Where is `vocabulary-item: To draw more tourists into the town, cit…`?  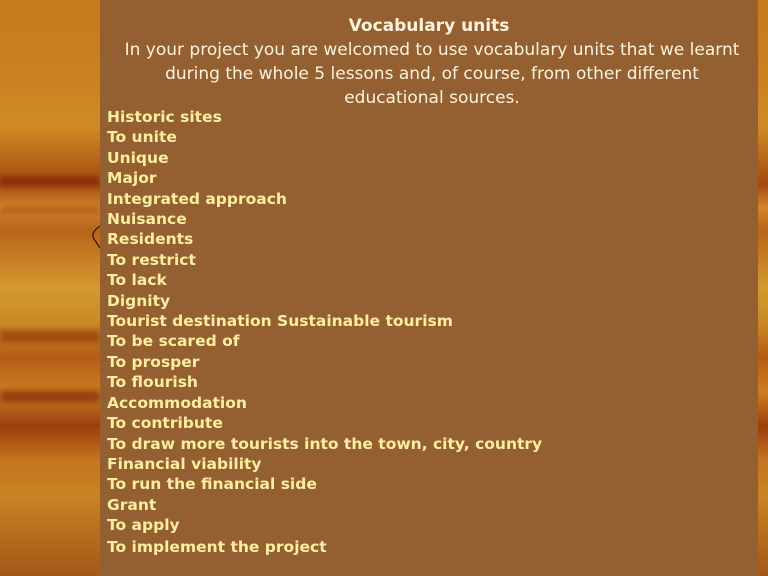 vocabulary-item: To draw more tourists into the town, cit… is located at coordinates (325, 443).